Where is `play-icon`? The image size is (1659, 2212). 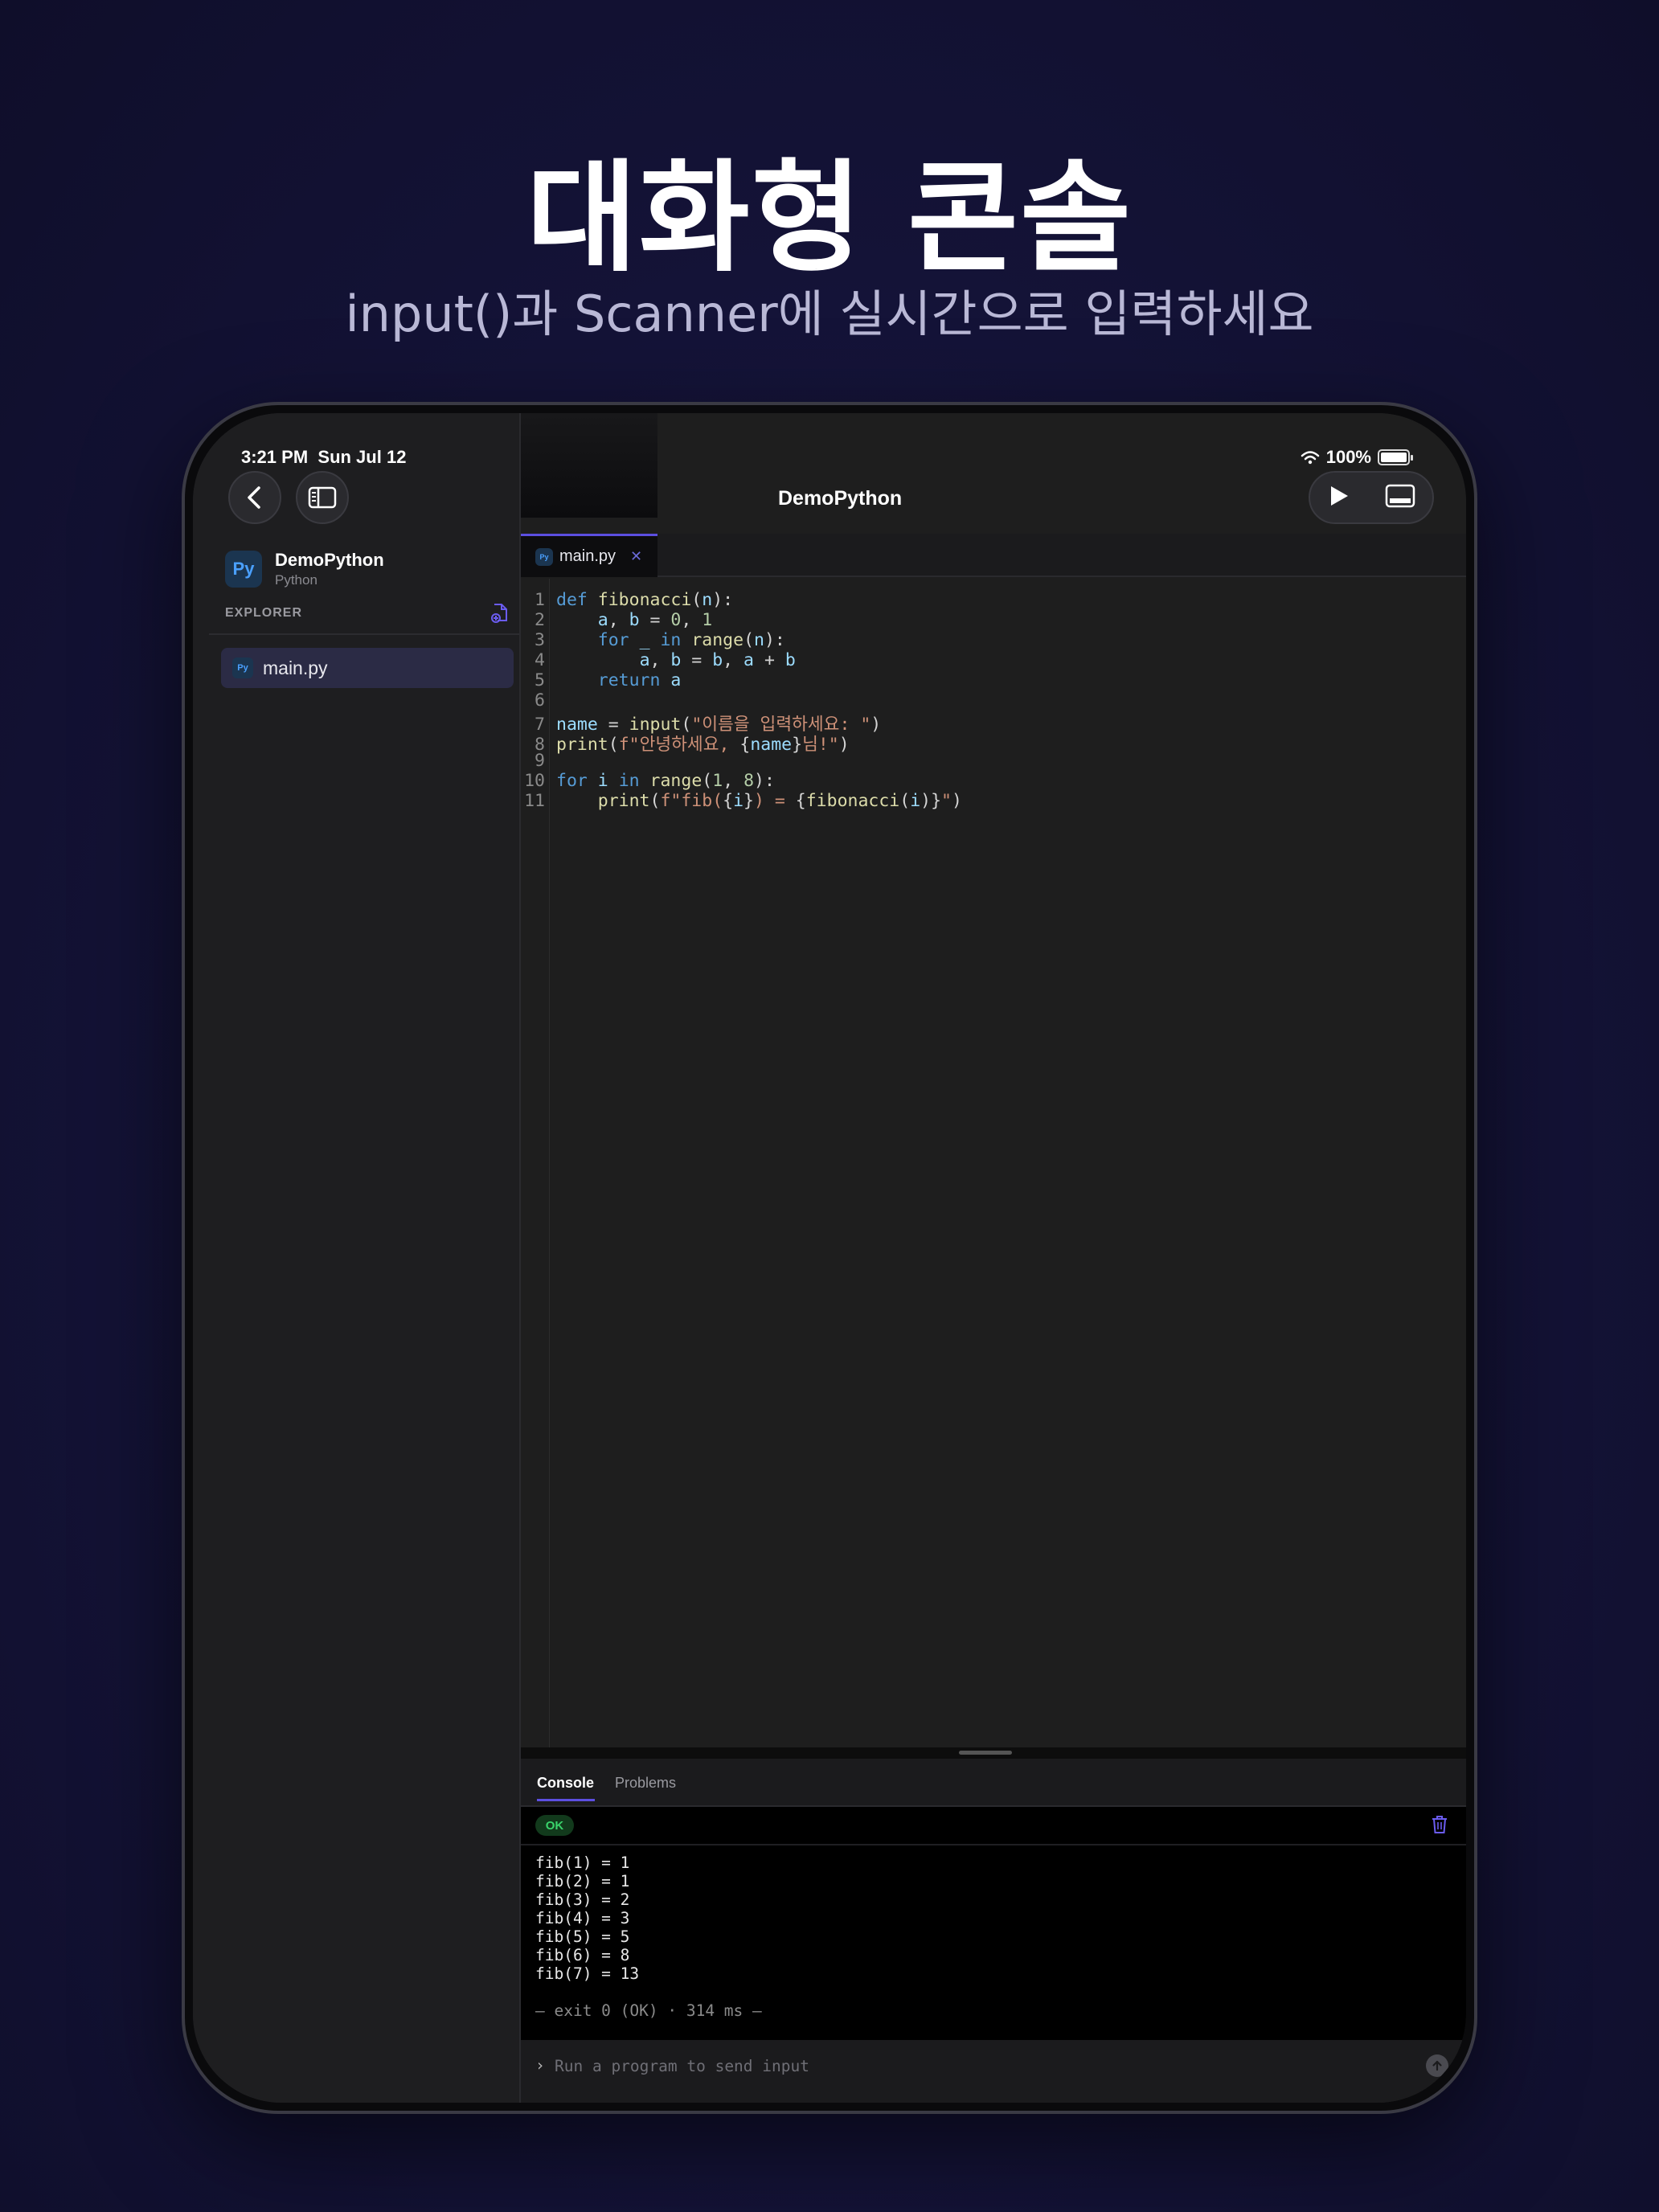 play-icon is located at coordinates (1339, 496).